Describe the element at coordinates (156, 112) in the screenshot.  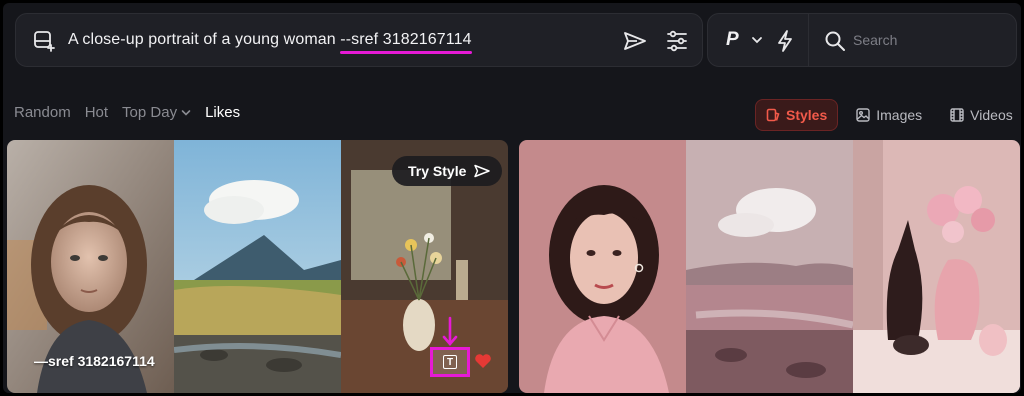
I see `filter-top-day: Top Day` at that location.